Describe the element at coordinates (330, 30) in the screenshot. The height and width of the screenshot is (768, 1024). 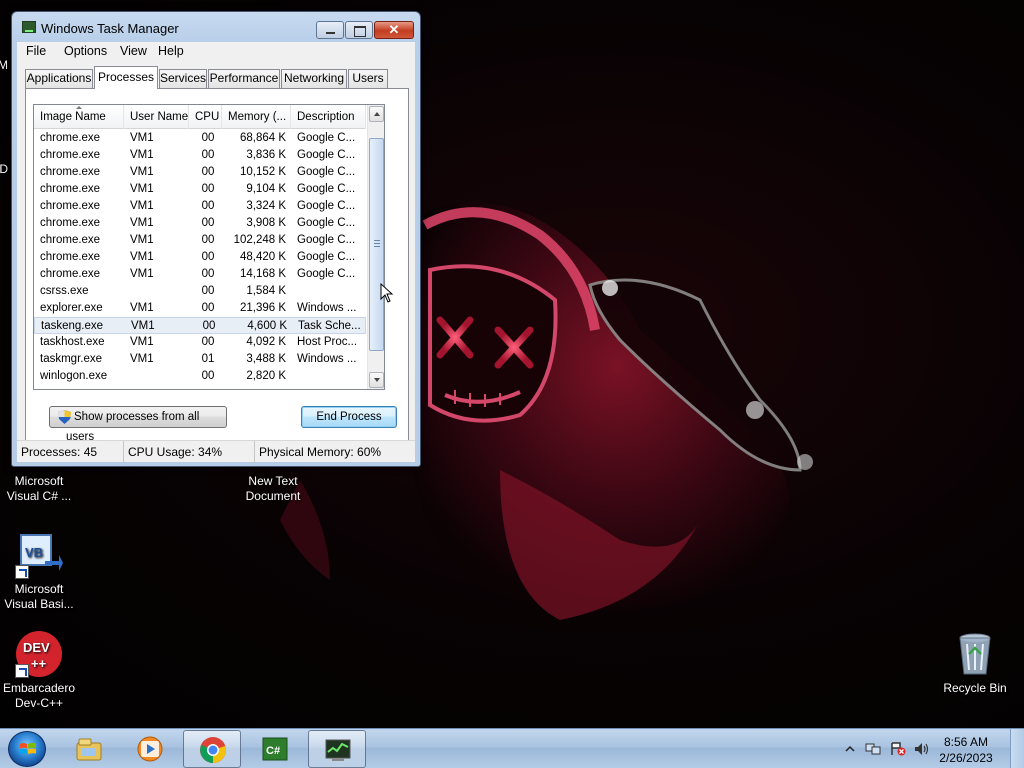
I see `minimize-button` at that location.